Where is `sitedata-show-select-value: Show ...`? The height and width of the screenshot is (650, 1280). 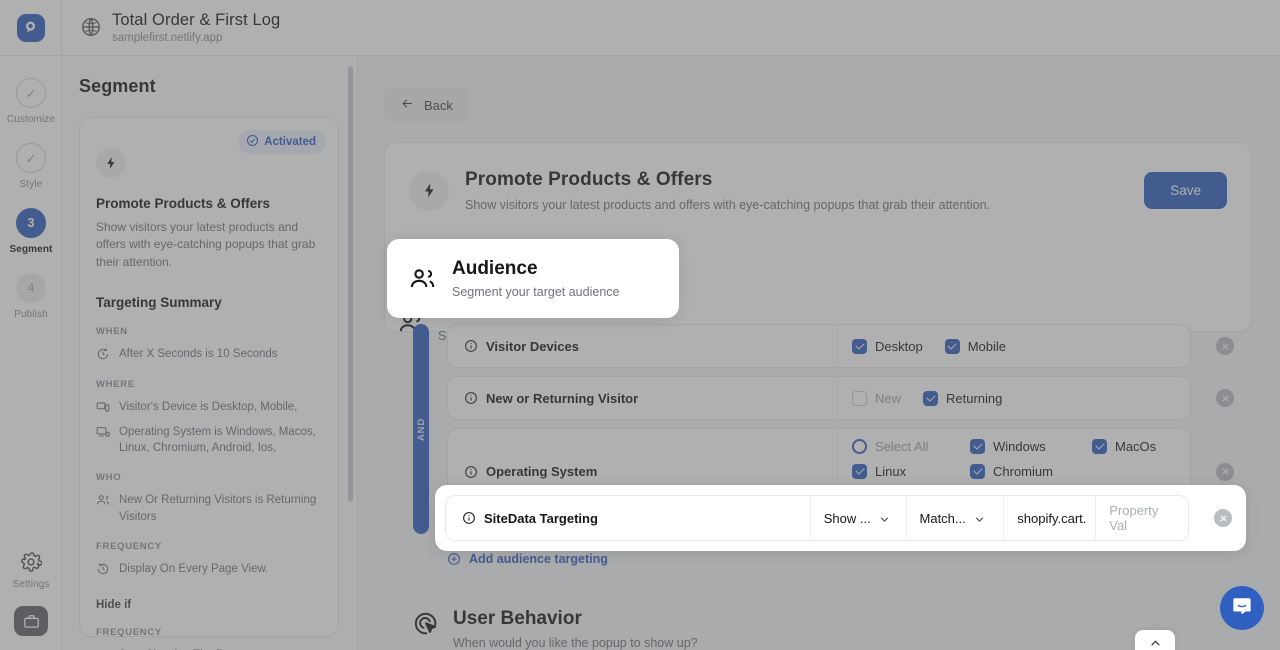
sitedata-show-select-value: Show ... is located at coordinates (847, 518).